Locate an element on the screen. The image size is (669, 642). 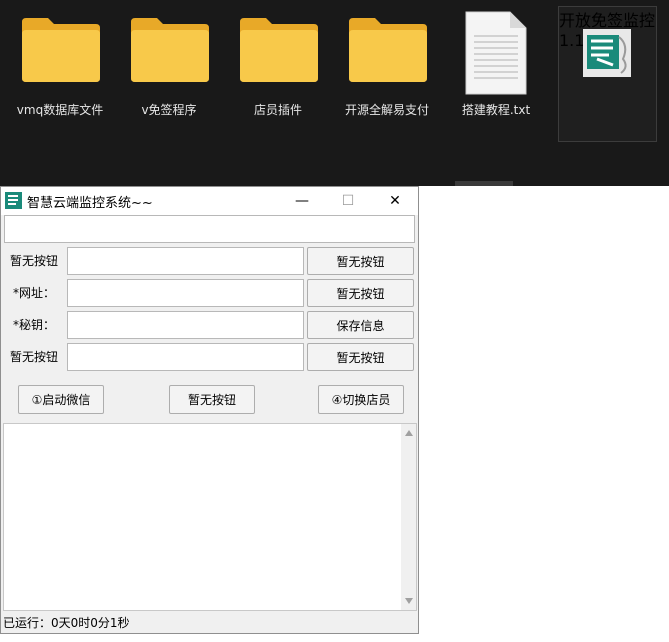
scroll-down-icon is located at coordinates (409, 601).